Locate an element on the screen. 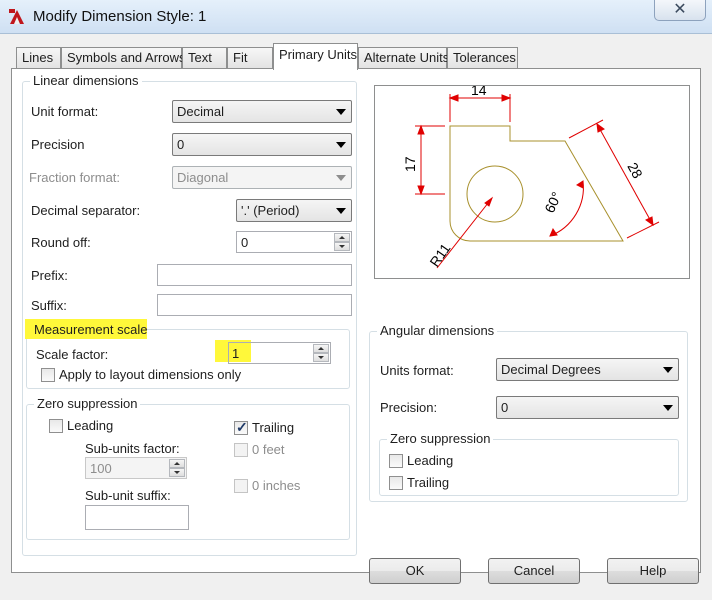 This screenshot has height=600, width=712. title-bar: Modify Dimension Style: 1 ✕ is located at coordinates (356, 17).